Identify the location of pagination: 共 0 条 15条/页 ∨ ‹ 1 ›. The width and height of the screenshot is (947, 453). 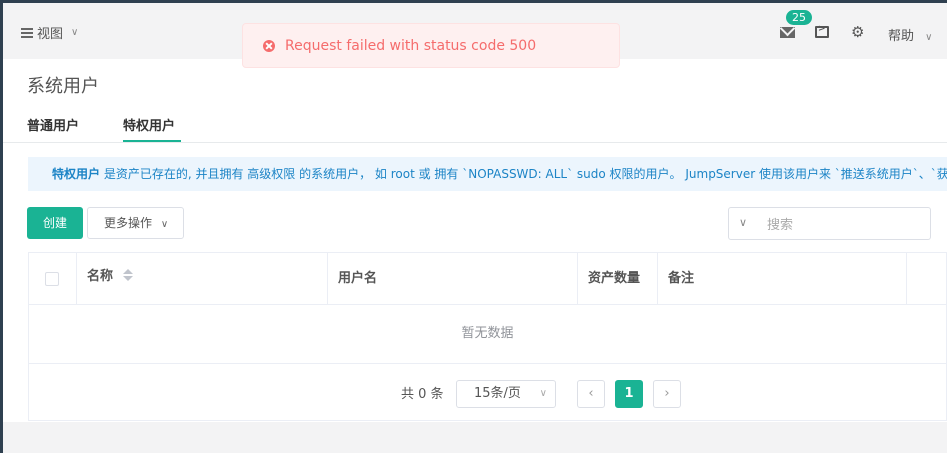
(487, 393).